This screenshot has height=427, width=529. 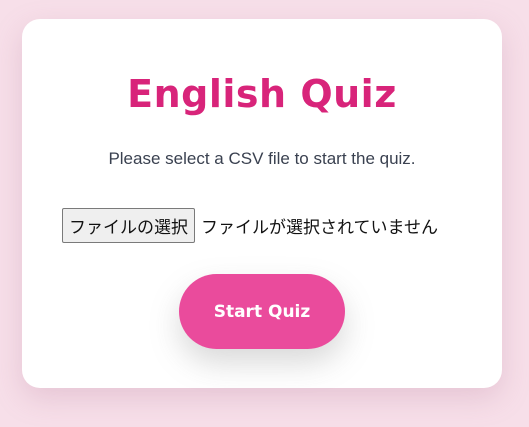 I want to click on start-quiz-button: Start Quiz, so click(x=262, y=311).